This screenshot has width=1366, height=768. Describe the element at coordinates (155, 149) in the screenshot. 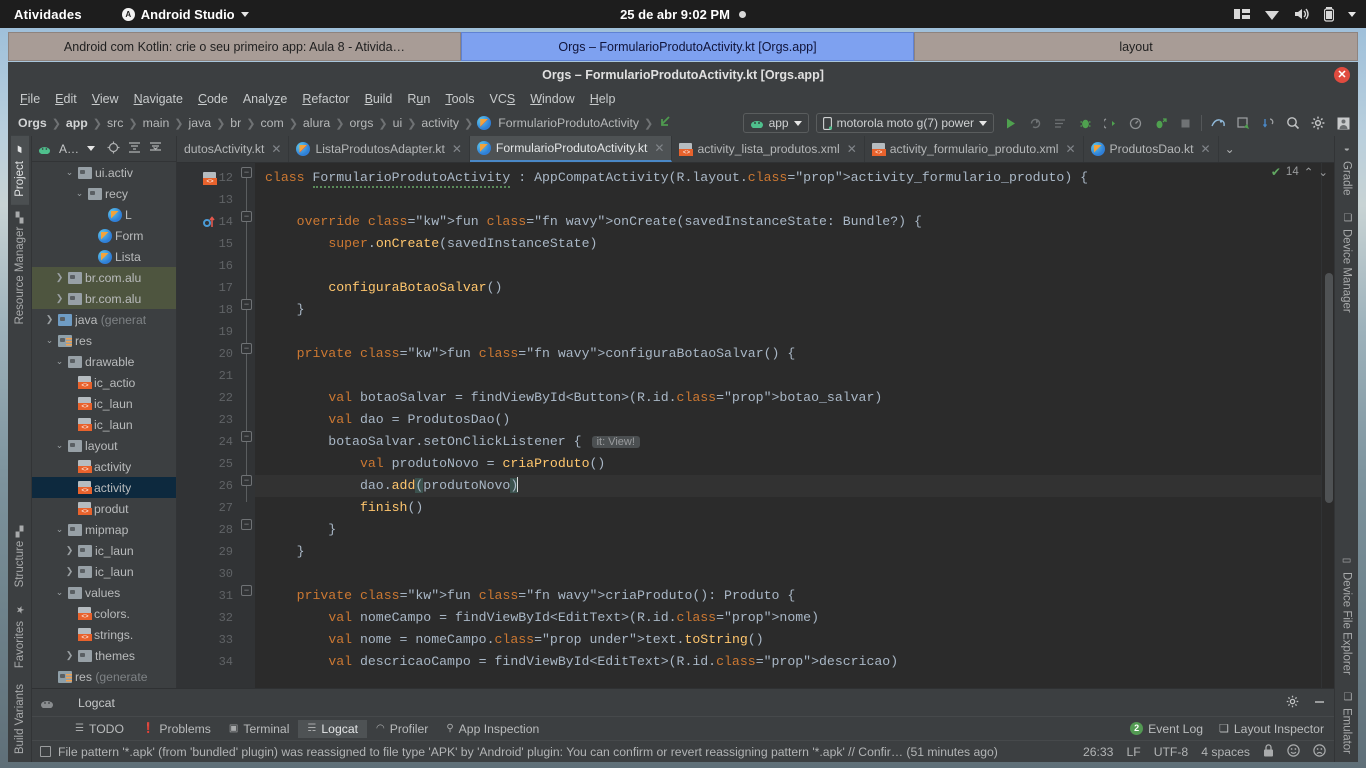

I see `collapse-all-icon` at that location.